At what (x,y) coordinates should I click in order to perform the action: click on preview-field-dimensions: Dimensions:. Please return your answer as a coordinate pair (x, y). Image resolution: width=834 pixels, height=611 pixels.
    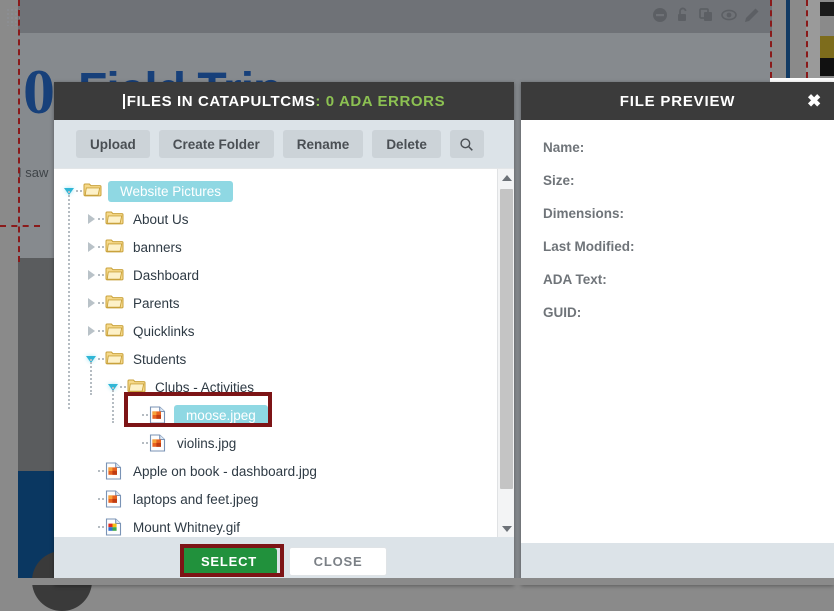
    Looking at the image, I should click on (677, 213).